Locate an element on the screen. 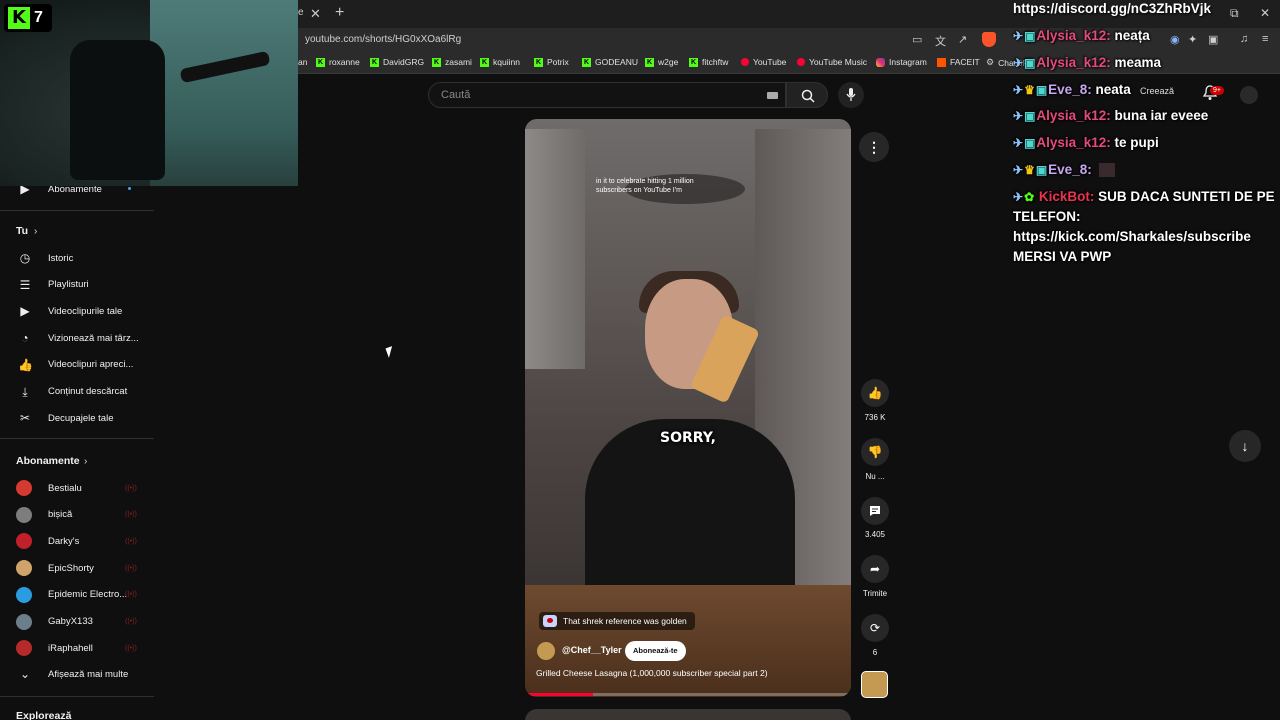 The height and width of the screenshot is (720, 1280). media-icon: ♫ is located at coordinates (1244, 39).